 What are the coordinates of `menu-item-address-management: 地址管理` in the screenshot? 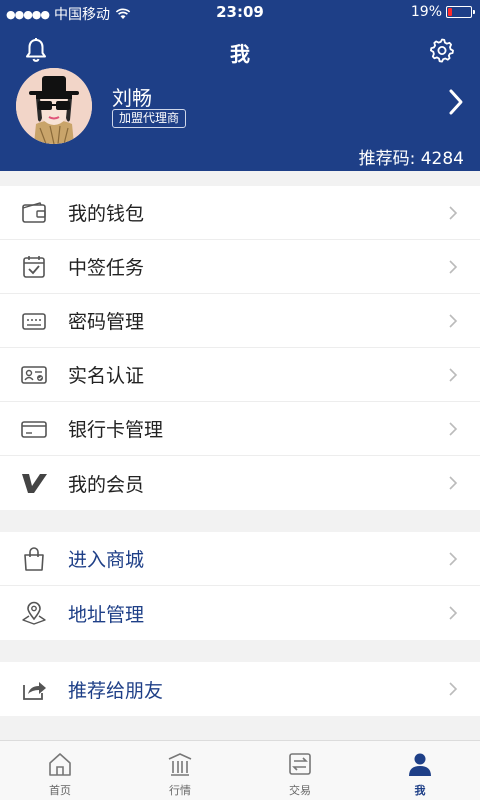 It's located at (240, 613).